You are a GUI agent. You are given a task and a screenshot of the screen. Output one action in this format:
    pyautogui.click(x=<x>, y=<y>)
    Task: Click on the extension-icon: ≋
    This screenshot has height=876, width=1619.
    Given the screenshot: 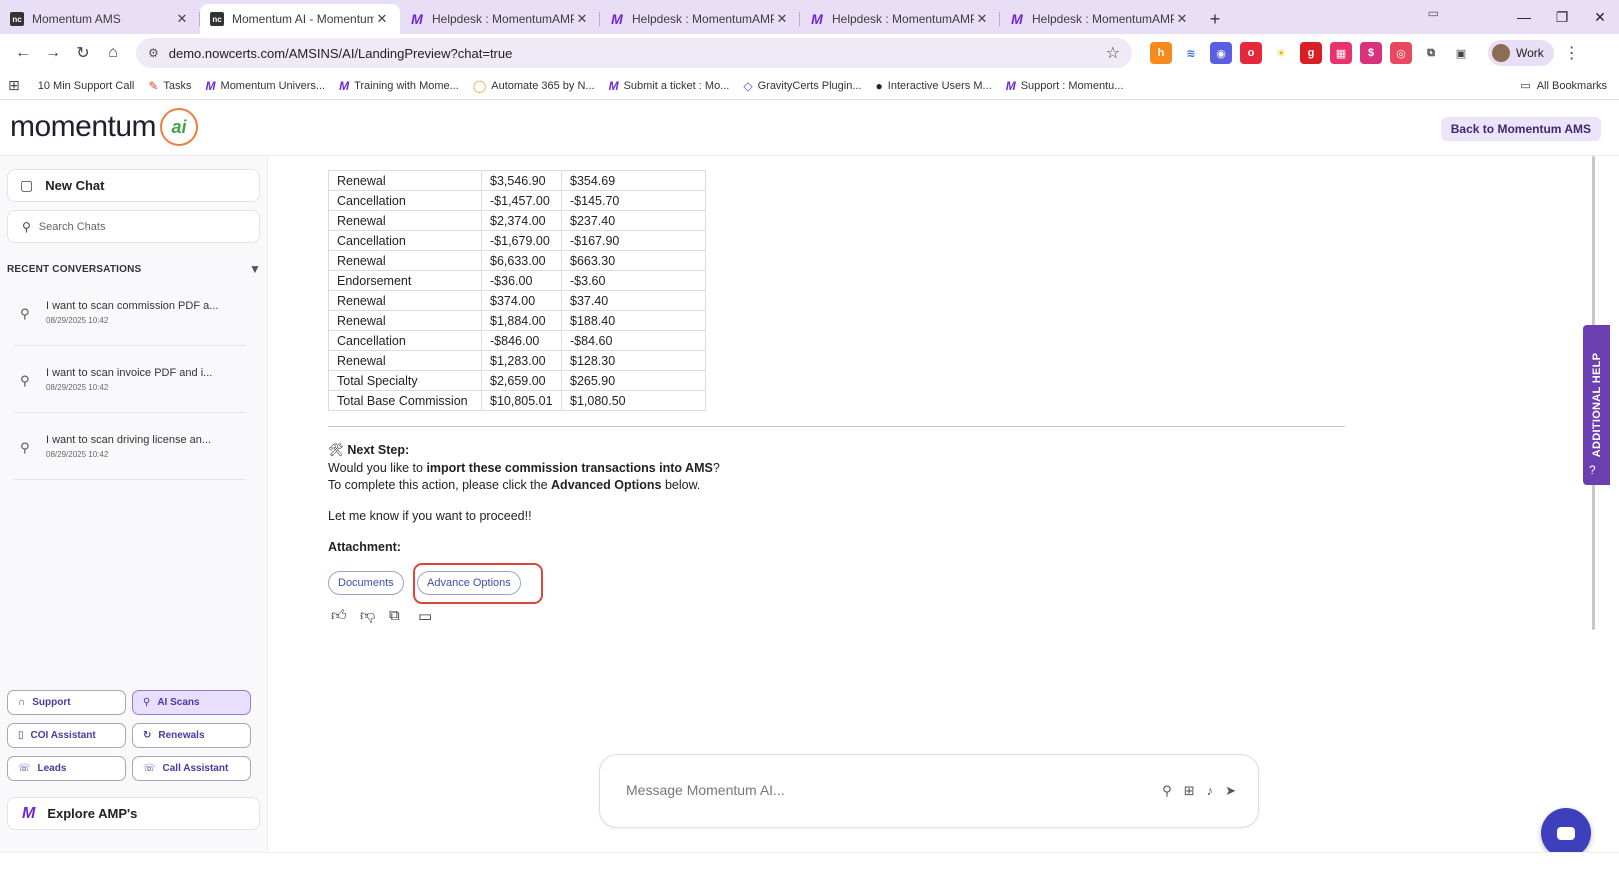 What is the action you would take?
    pyautogui.click(x=1191, y=53)
    